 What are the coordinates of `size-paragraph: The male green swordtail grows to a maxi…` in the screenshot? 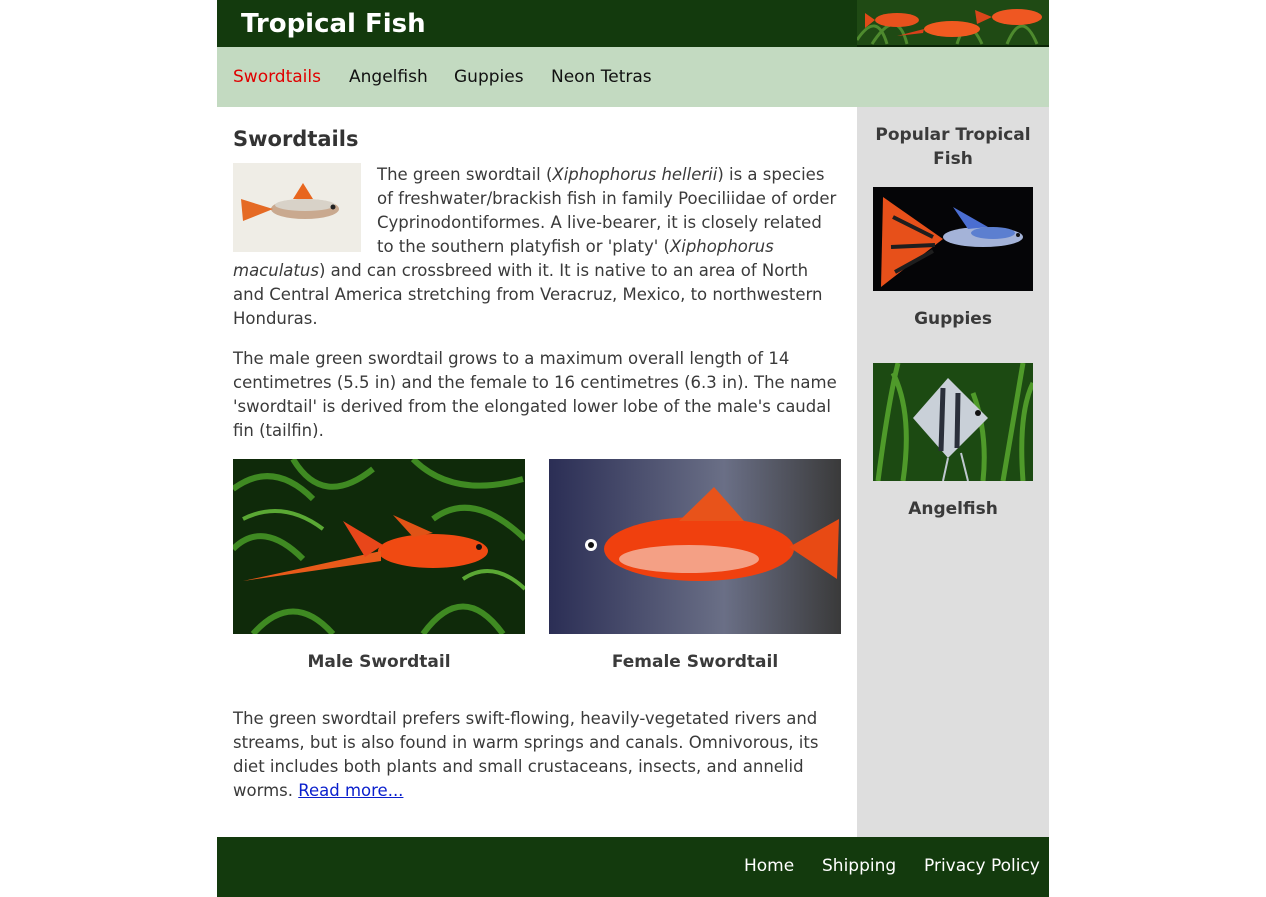 It's located at (535, 394).